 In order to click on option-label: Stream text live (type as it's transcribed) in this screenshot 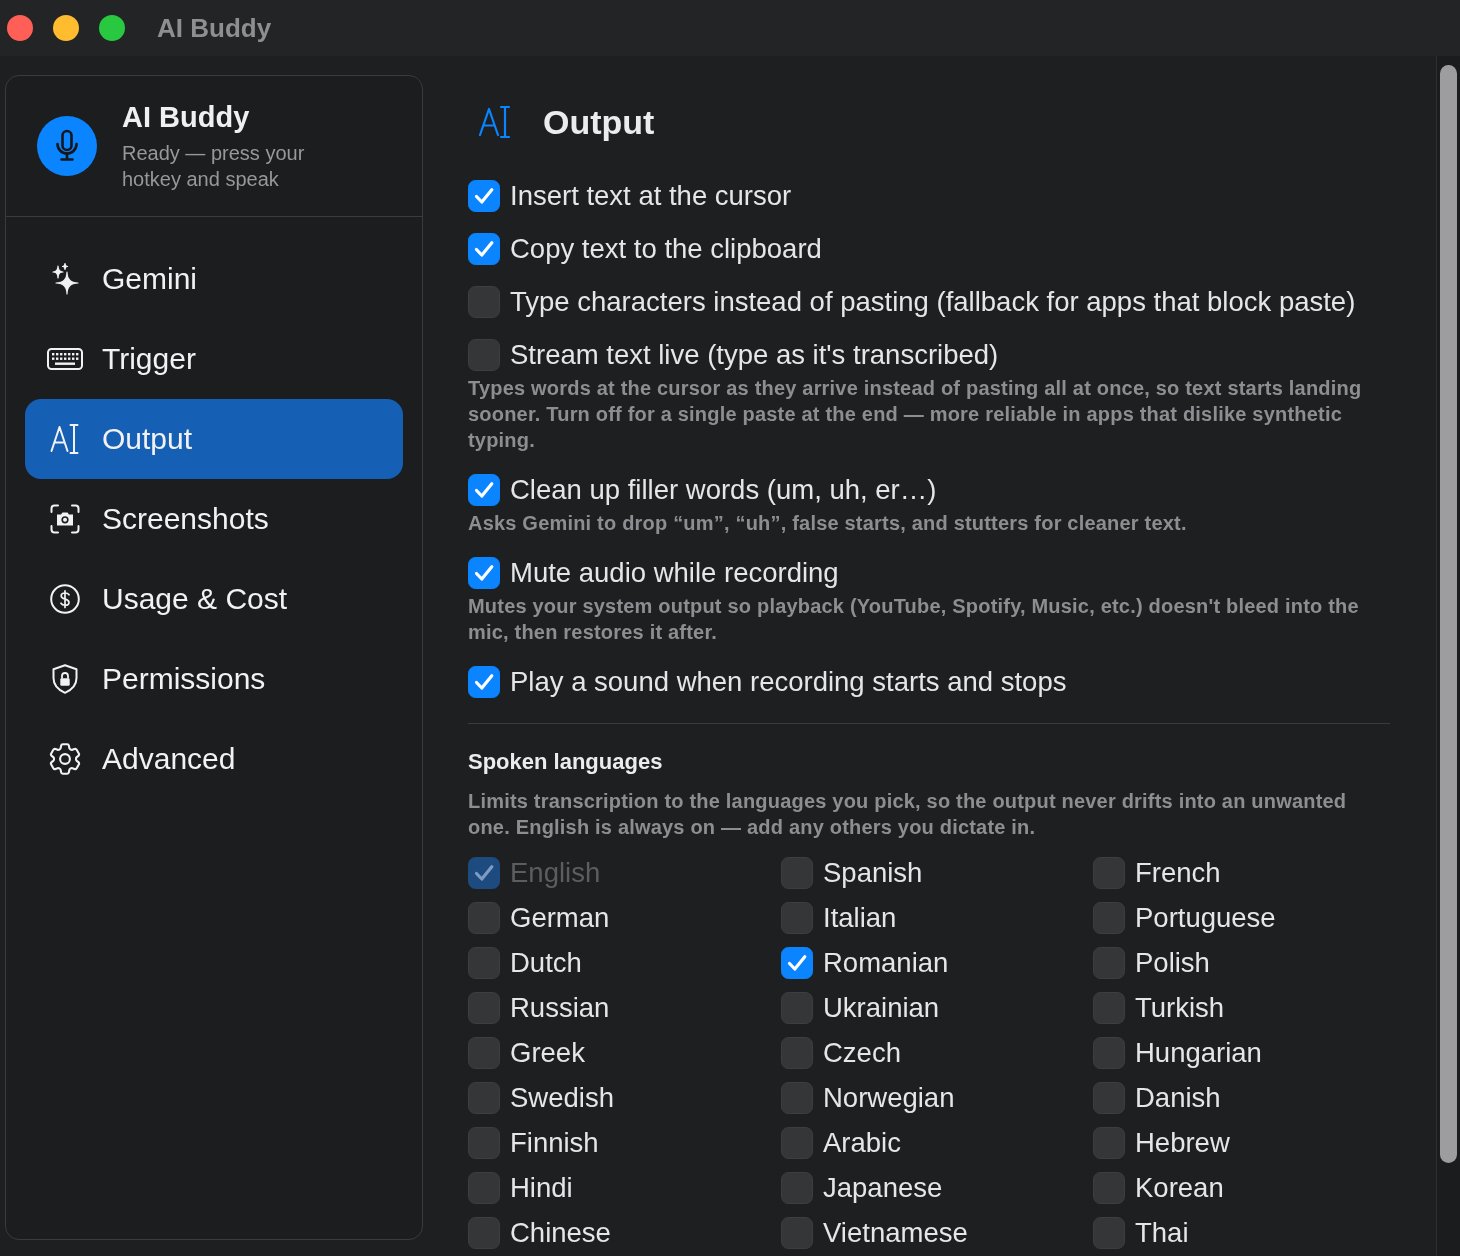, I will do `click(754, 355)`.